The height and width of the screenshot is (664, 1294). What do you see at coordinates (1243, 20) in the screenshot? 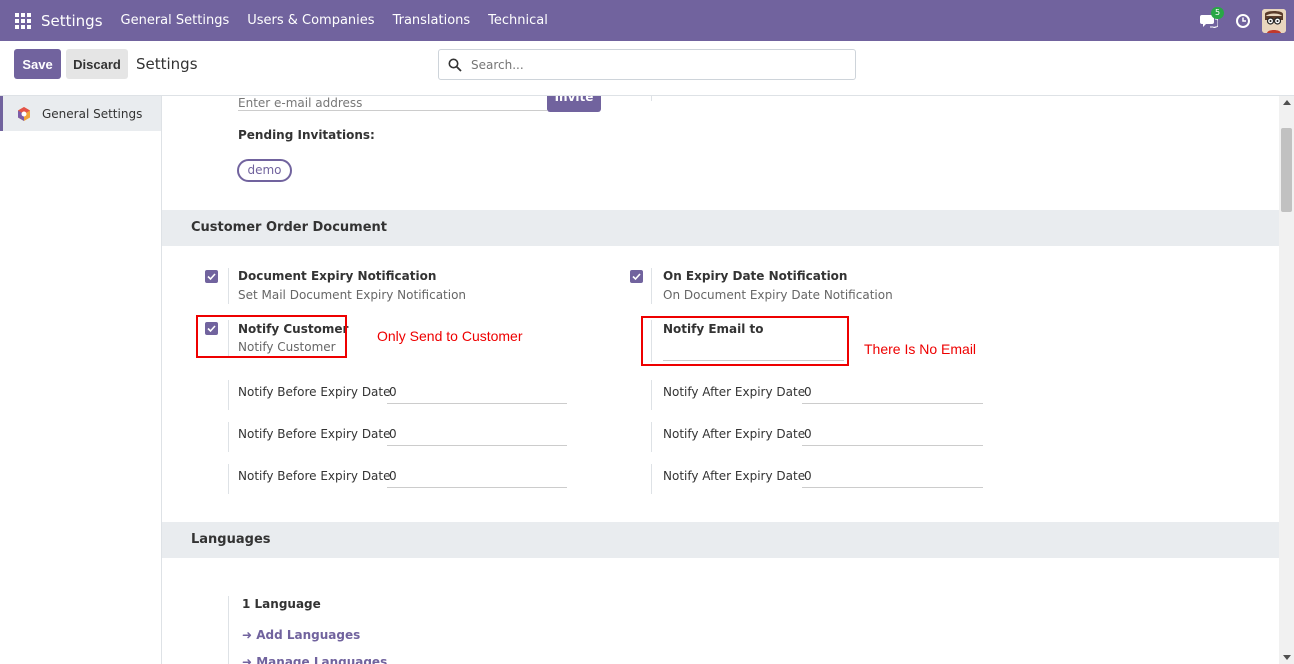
I see `activity-clock-icon` at bounding box center [1243, 20].